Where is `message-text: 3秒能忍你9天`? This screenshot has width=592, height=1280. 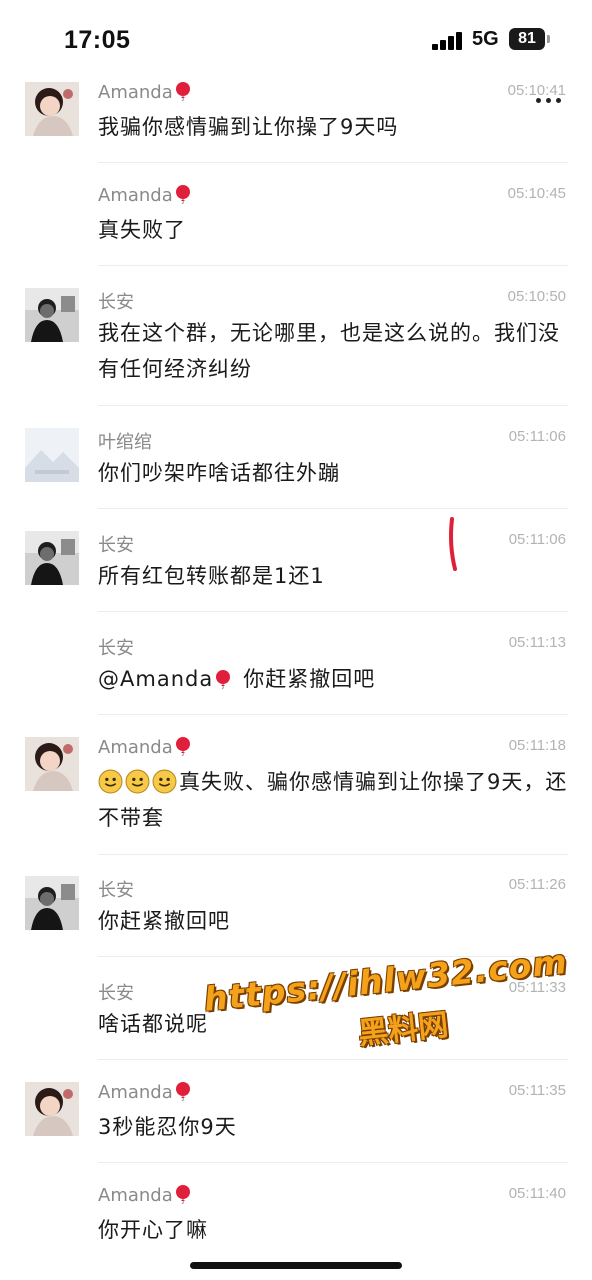 message-text: 3秒能忍你9天 is located at coordinates (167, 1127).